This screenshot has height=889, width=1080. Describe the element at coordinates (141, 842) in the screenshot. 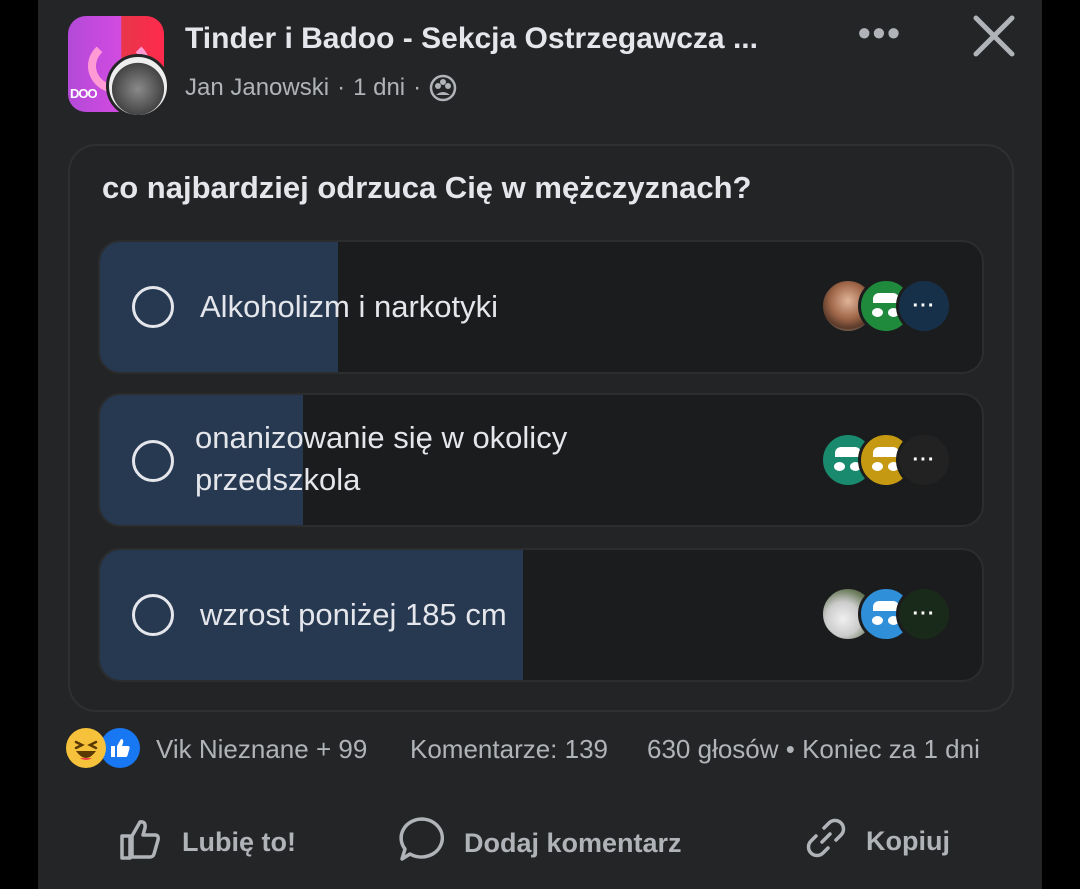

I see `thumbs-up-icon` at that location.